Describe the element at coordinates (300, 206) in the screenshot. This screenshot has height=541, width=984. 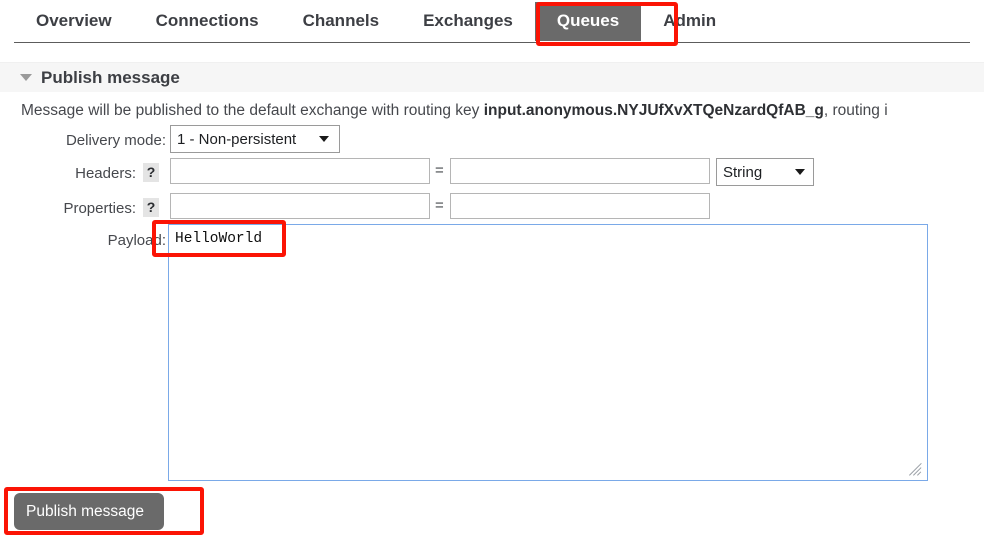
I see `property-key-input` at that location.